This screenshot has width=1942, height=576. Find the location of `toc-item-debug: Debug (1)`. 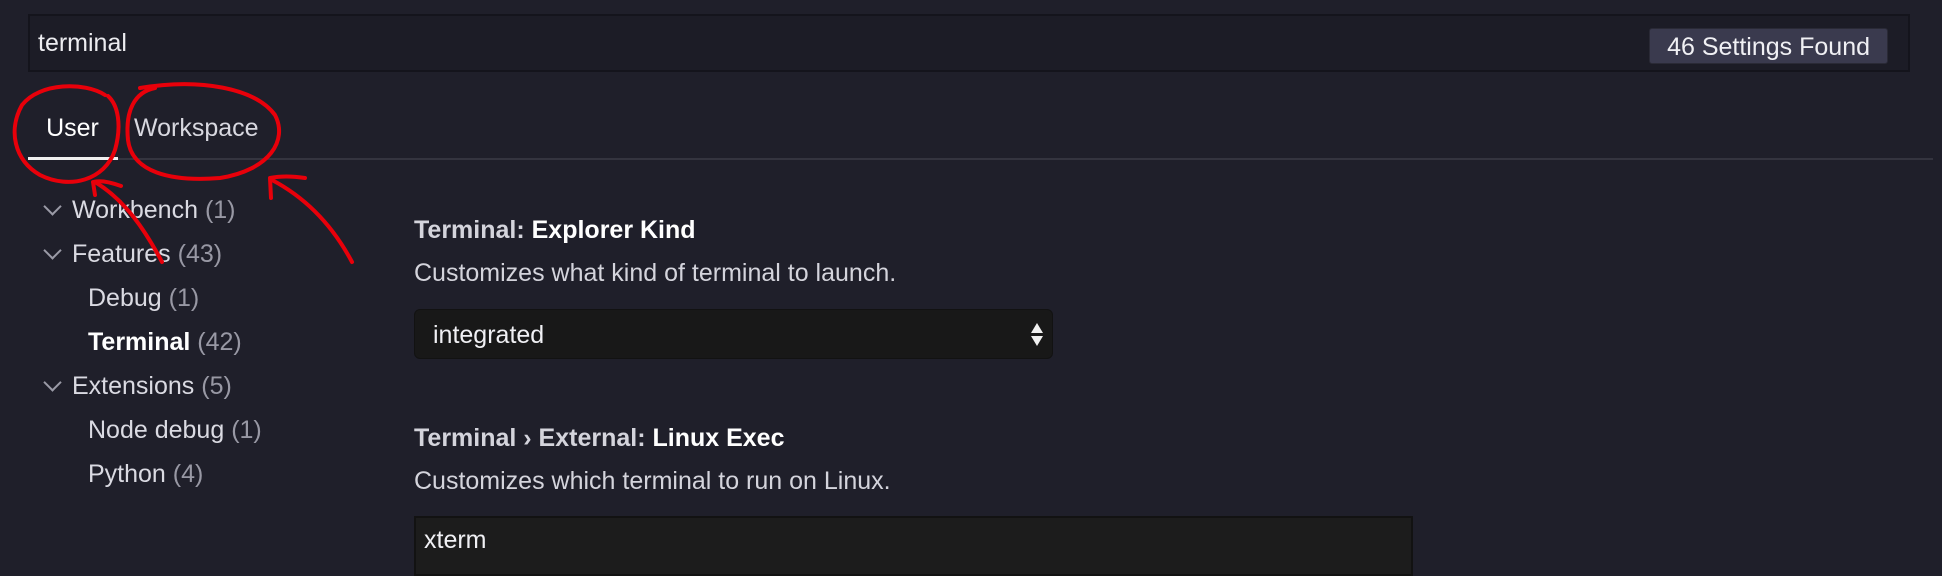

toc-item-debug: Debug (1) is located at coordinates (143, 298).